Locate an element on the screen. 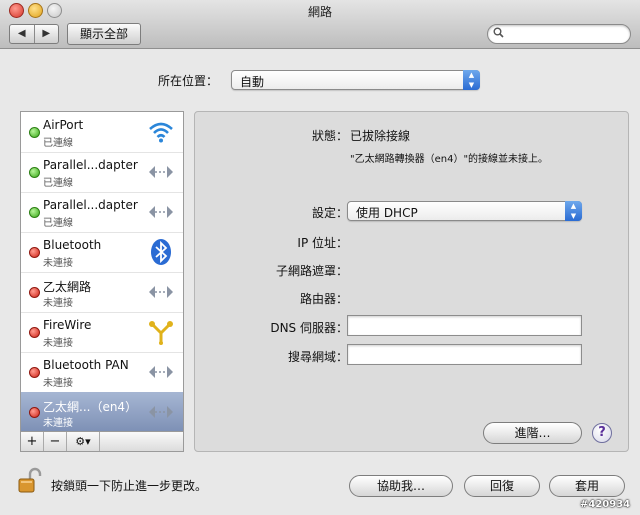 This screenshot has width=640, height=515. service-list-item: Bluetooth PAN 未連接 is located at coordinates (102, 372).